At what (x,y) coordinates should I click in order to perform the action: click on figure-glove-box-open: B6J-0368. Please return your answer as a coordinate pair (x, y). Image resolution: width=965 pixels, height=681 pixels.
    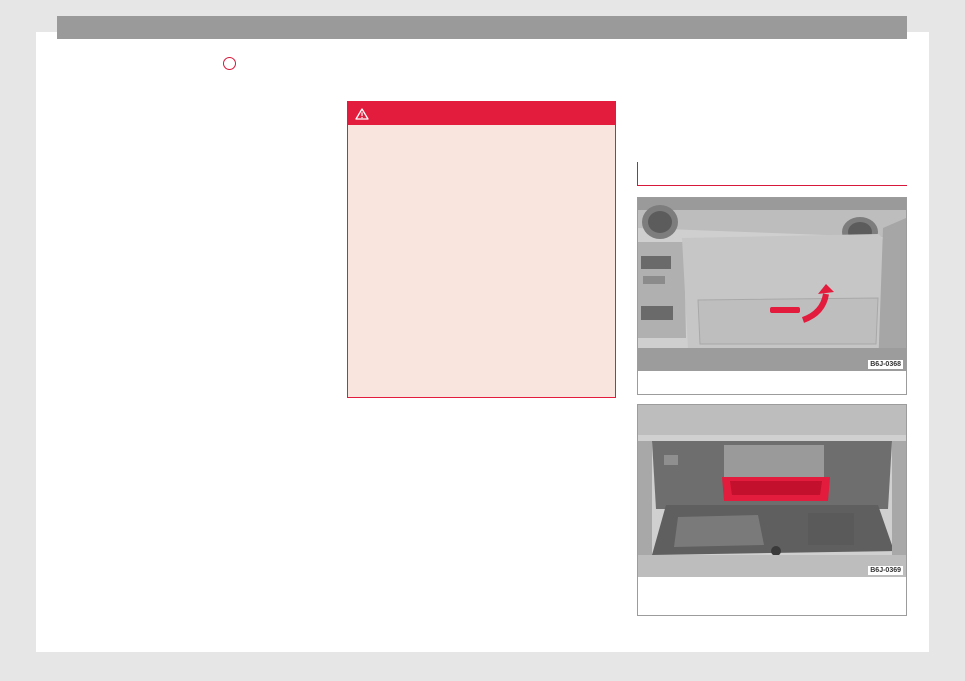
    Looking at the image, I should click on (772, 296).